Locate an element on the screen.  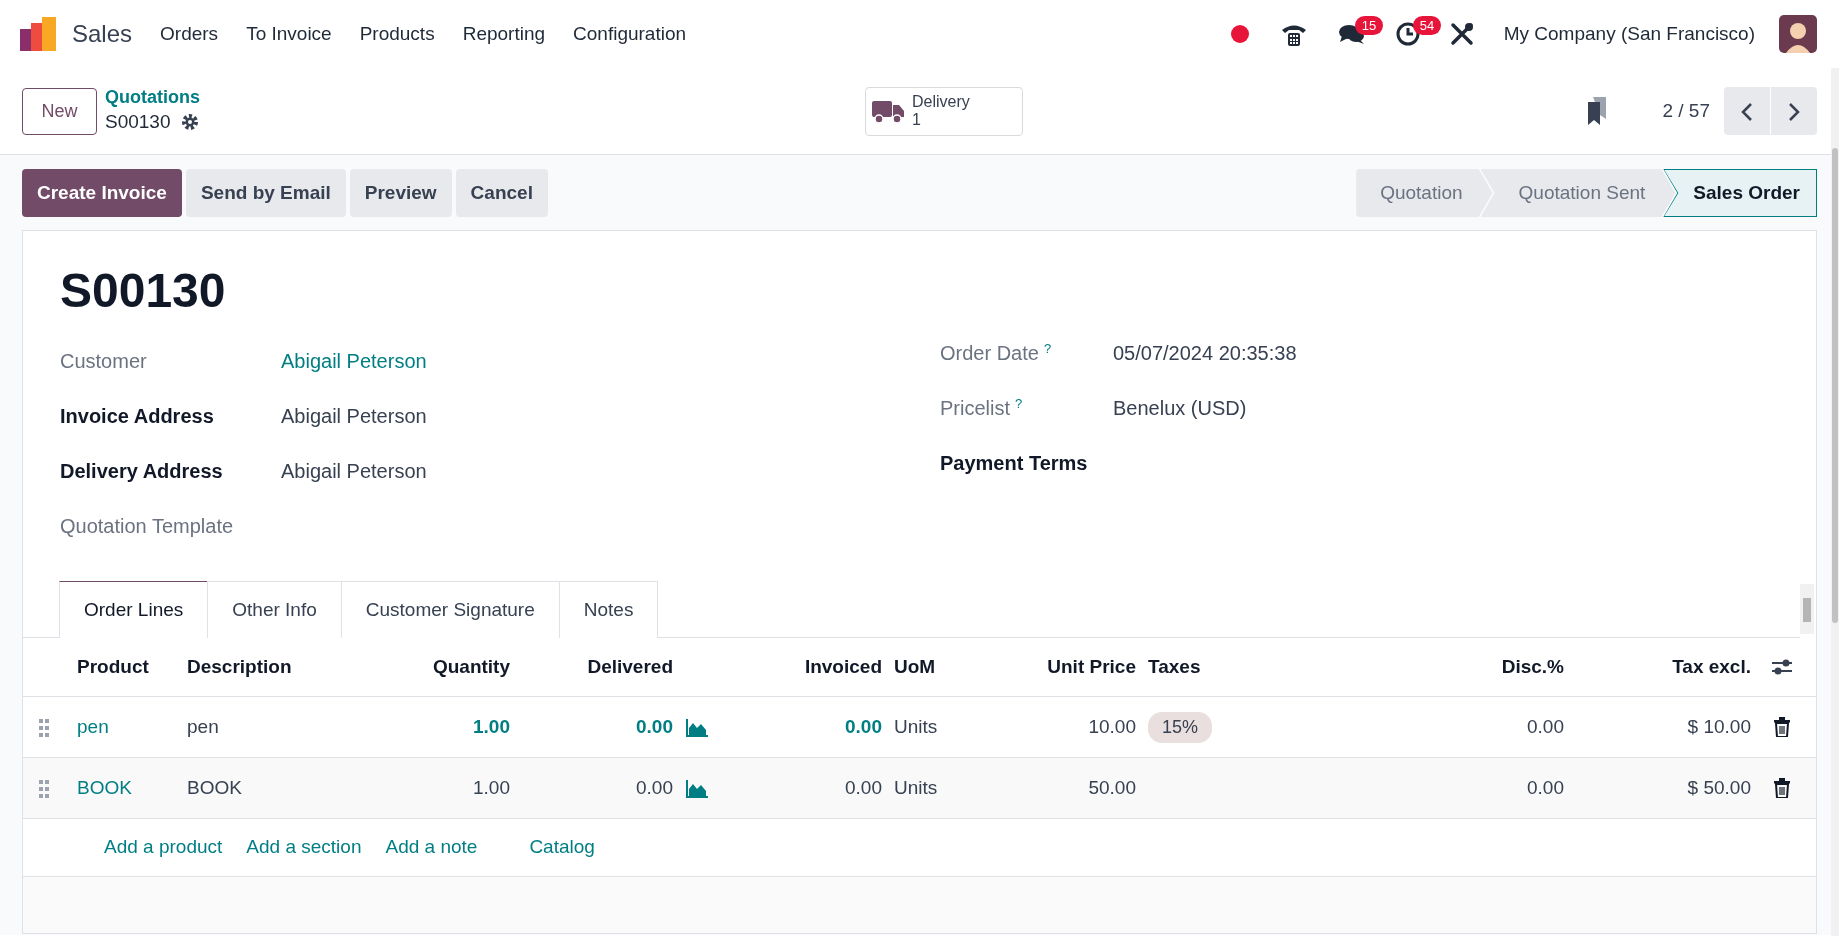
next-button is located at coordinates (1794, 111).